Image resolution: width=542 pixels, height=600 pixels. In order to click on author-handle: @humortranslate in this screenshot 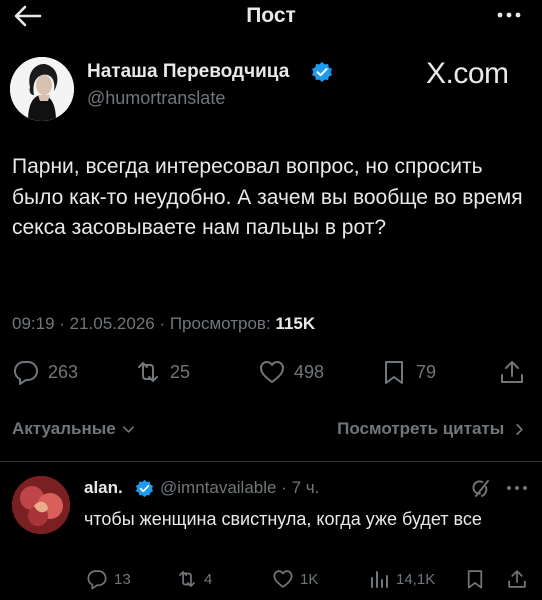, I will do `click(156, 98)`.